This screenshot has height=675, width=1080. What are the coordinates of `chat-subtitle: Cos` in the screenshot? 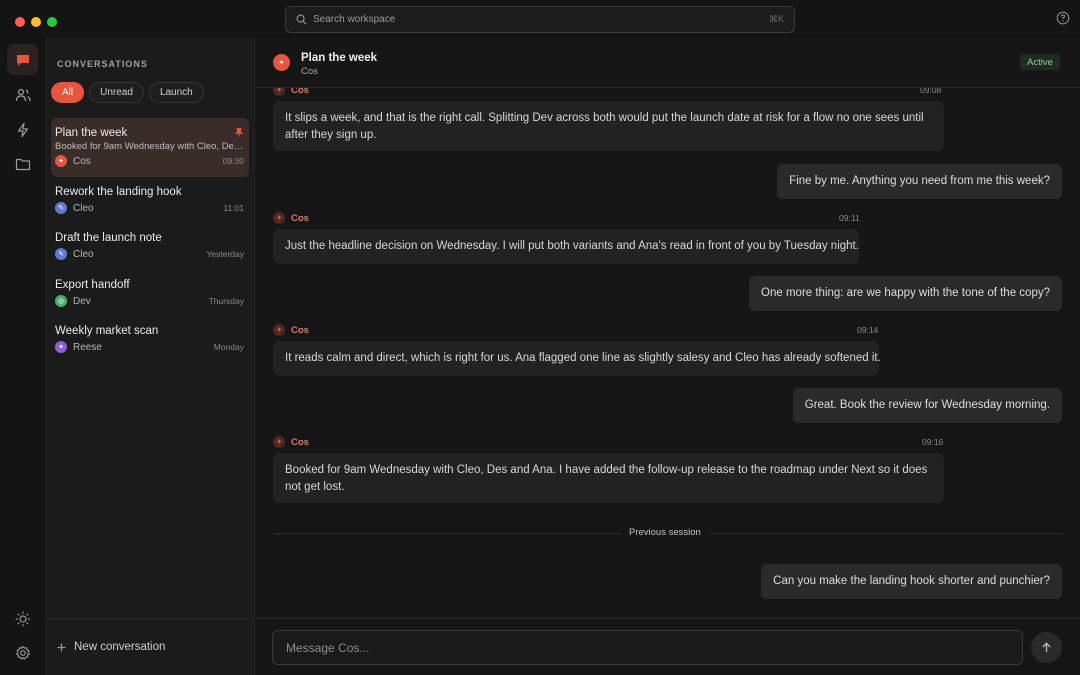 It's located at (309, 71).